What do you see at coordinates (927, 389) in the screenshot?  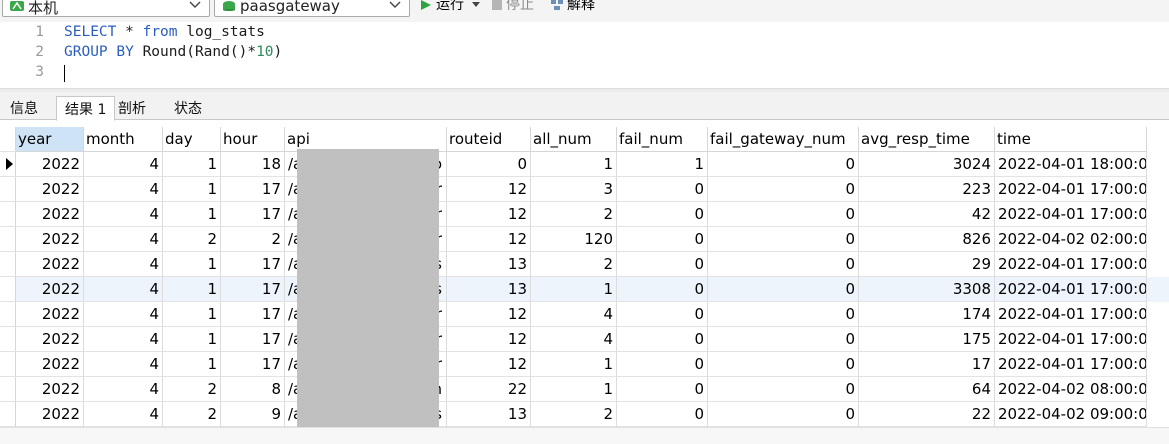 I see `cell-avg-resp-time: 64` at bounding box center [927, 389].